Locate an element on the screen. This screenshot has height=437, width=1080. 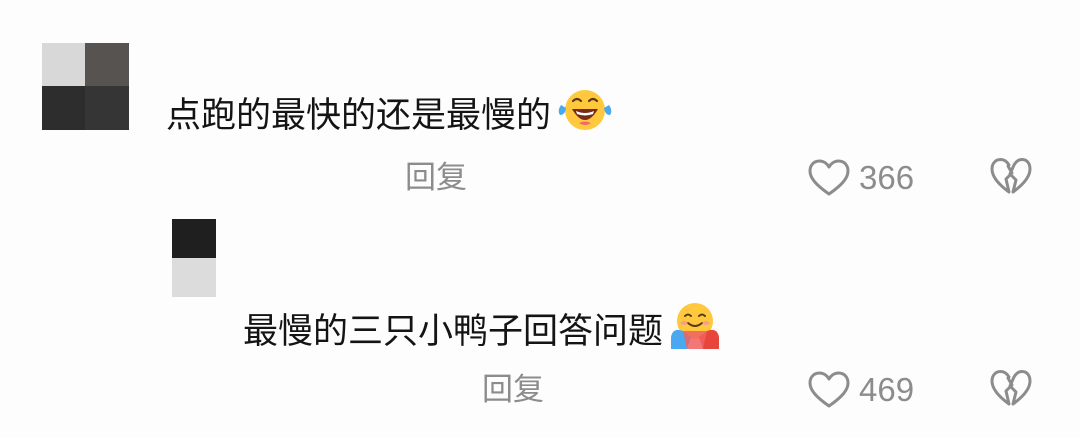
comment-text: 点跑的最快的还是最慢的 is located at coordinates (390, 115).